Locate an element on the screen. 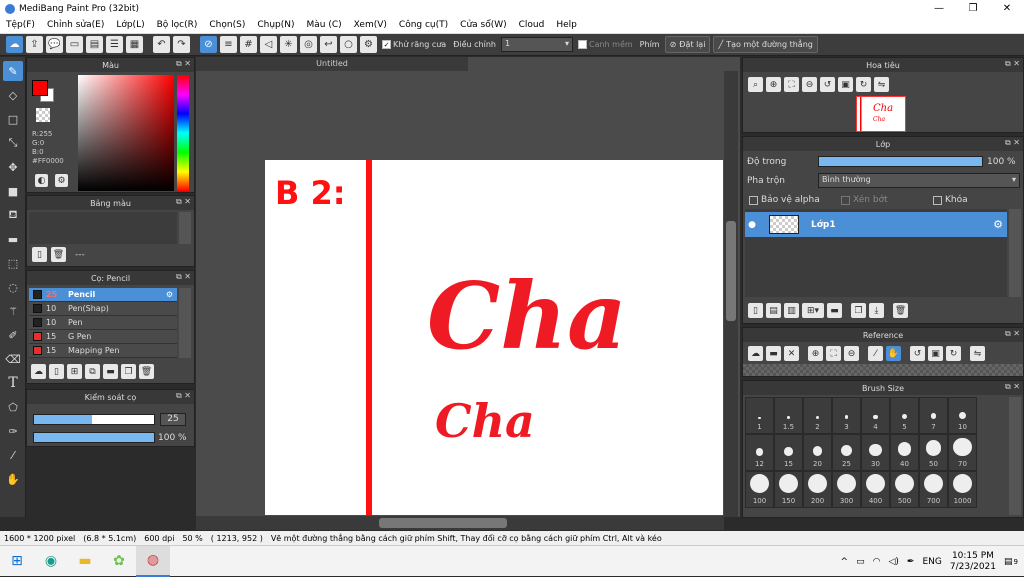  brush-size-cell: 12 is located at coordinates (759, 452).